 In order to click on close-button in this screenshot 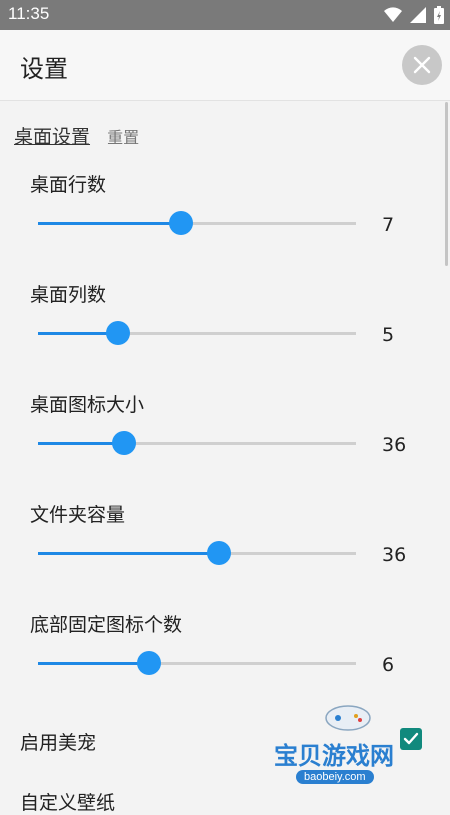, I will do `click(422, 65)`.